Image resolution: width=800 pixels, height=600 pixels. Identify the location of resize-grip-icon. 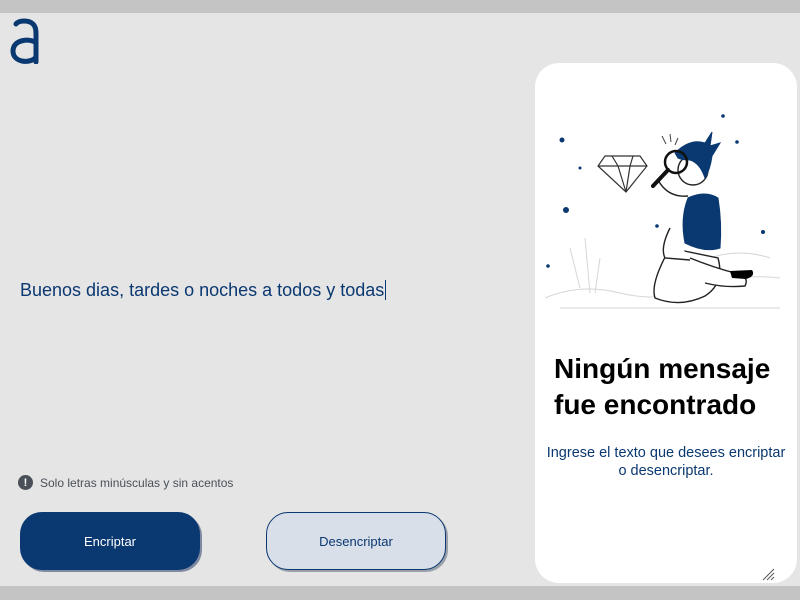
(768, 574).